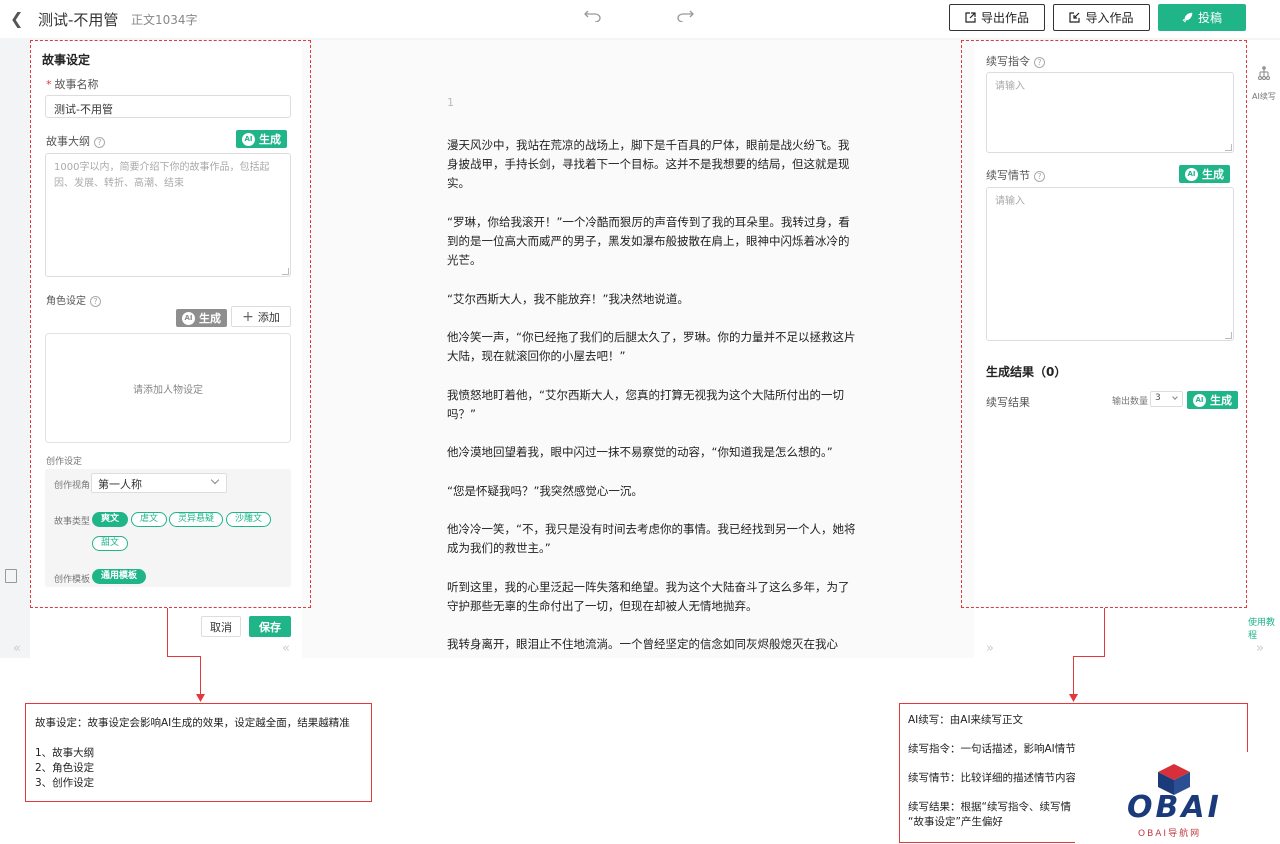 The height and width of the screenshot is (844, 1280). I want to click on note-title: 故事设定：故事设定会影响AI生成的效果，设定越全面，结果越精准, so click(192, 723).